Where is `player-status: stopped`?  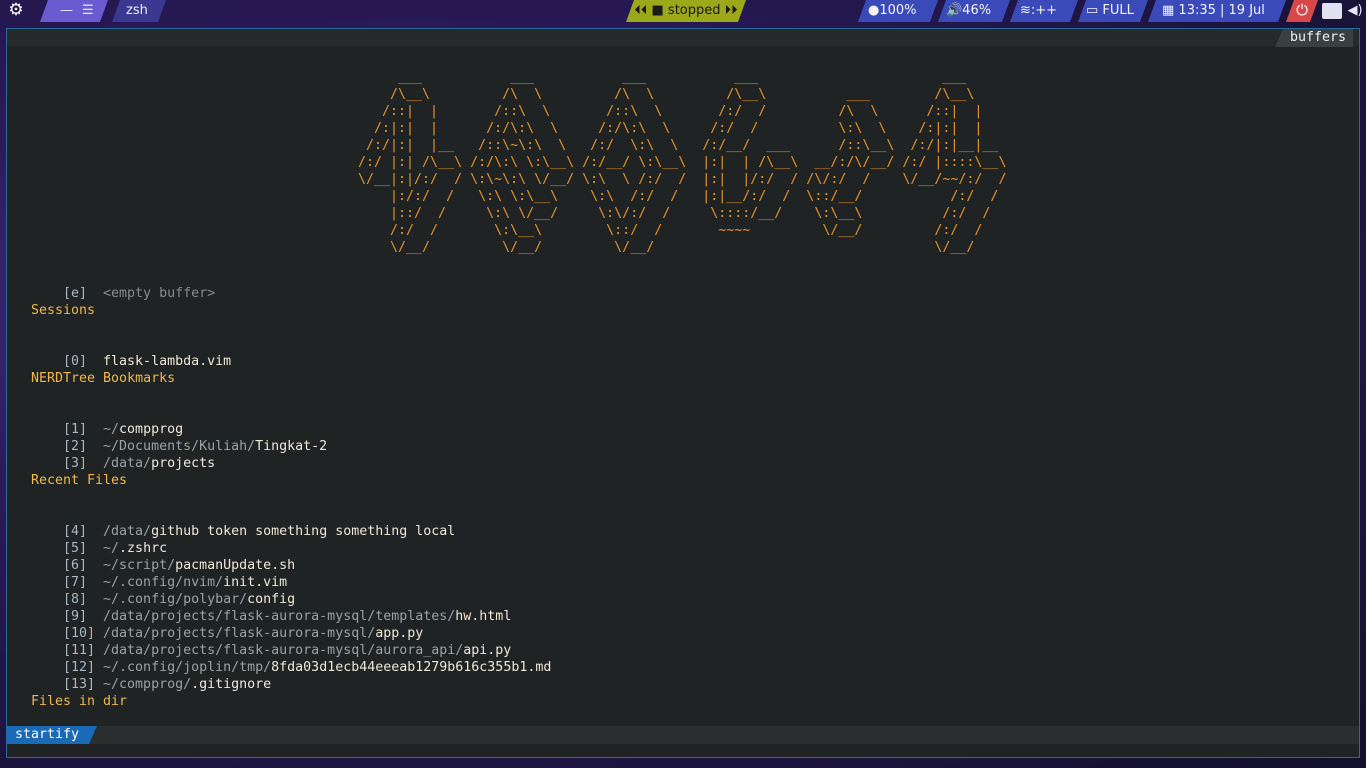 player-status: stopped is located at coordinates (694, 10).